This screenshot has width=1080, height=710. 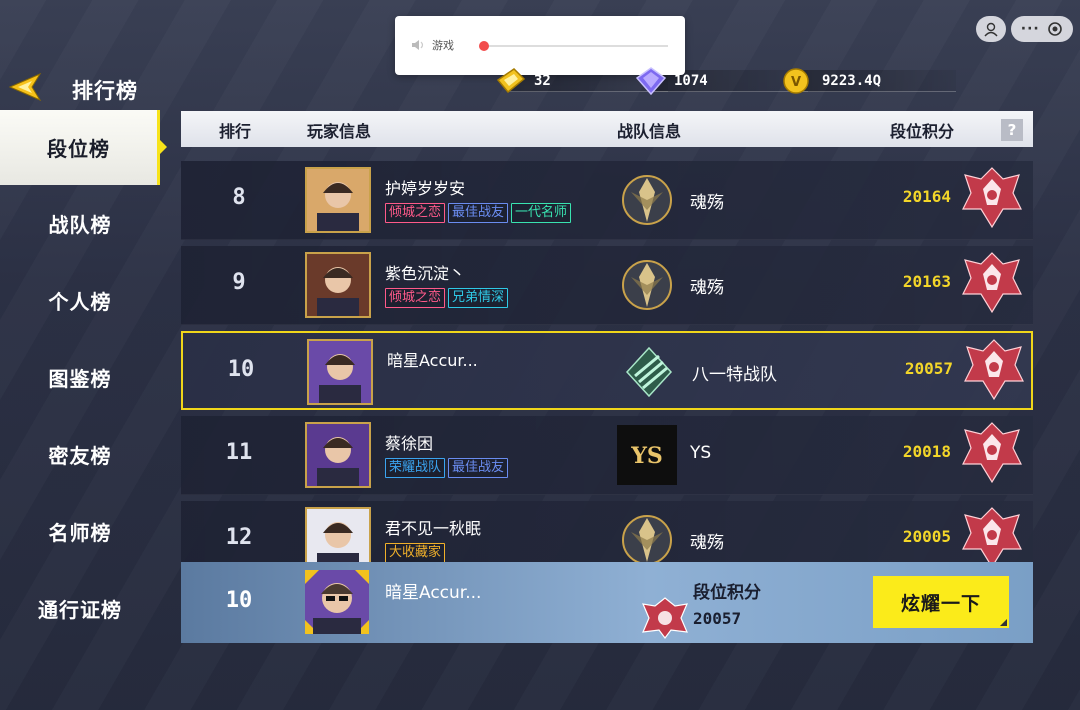 I want to click on user-button, so click(x=991, y=29).